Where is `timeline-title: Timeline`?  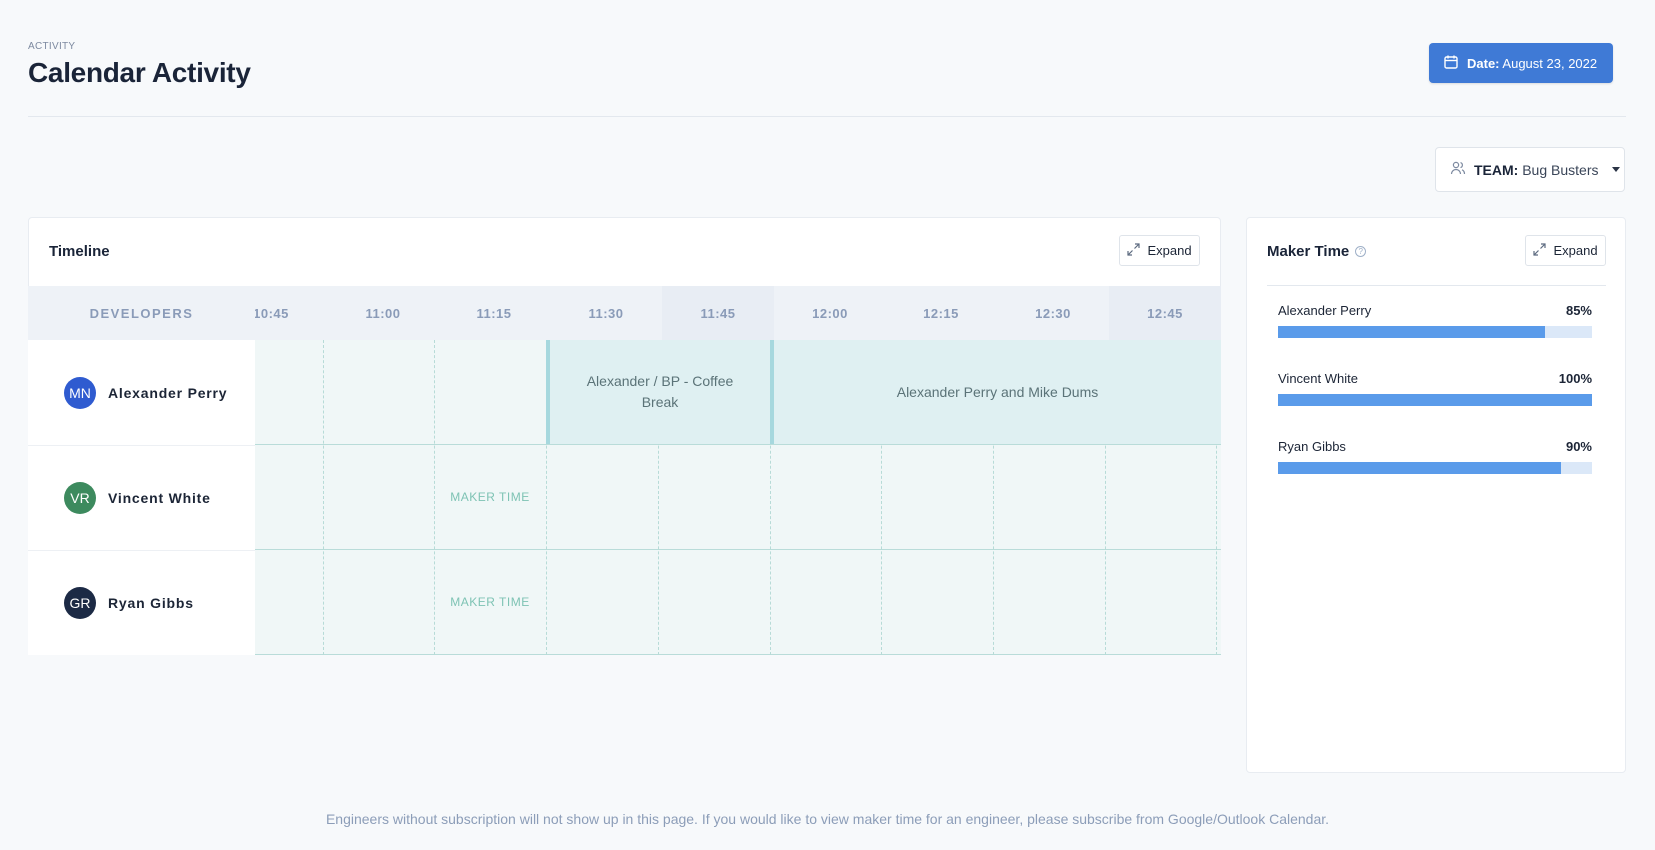 timeline-title: Timeline is located at coordinates (79, 251).